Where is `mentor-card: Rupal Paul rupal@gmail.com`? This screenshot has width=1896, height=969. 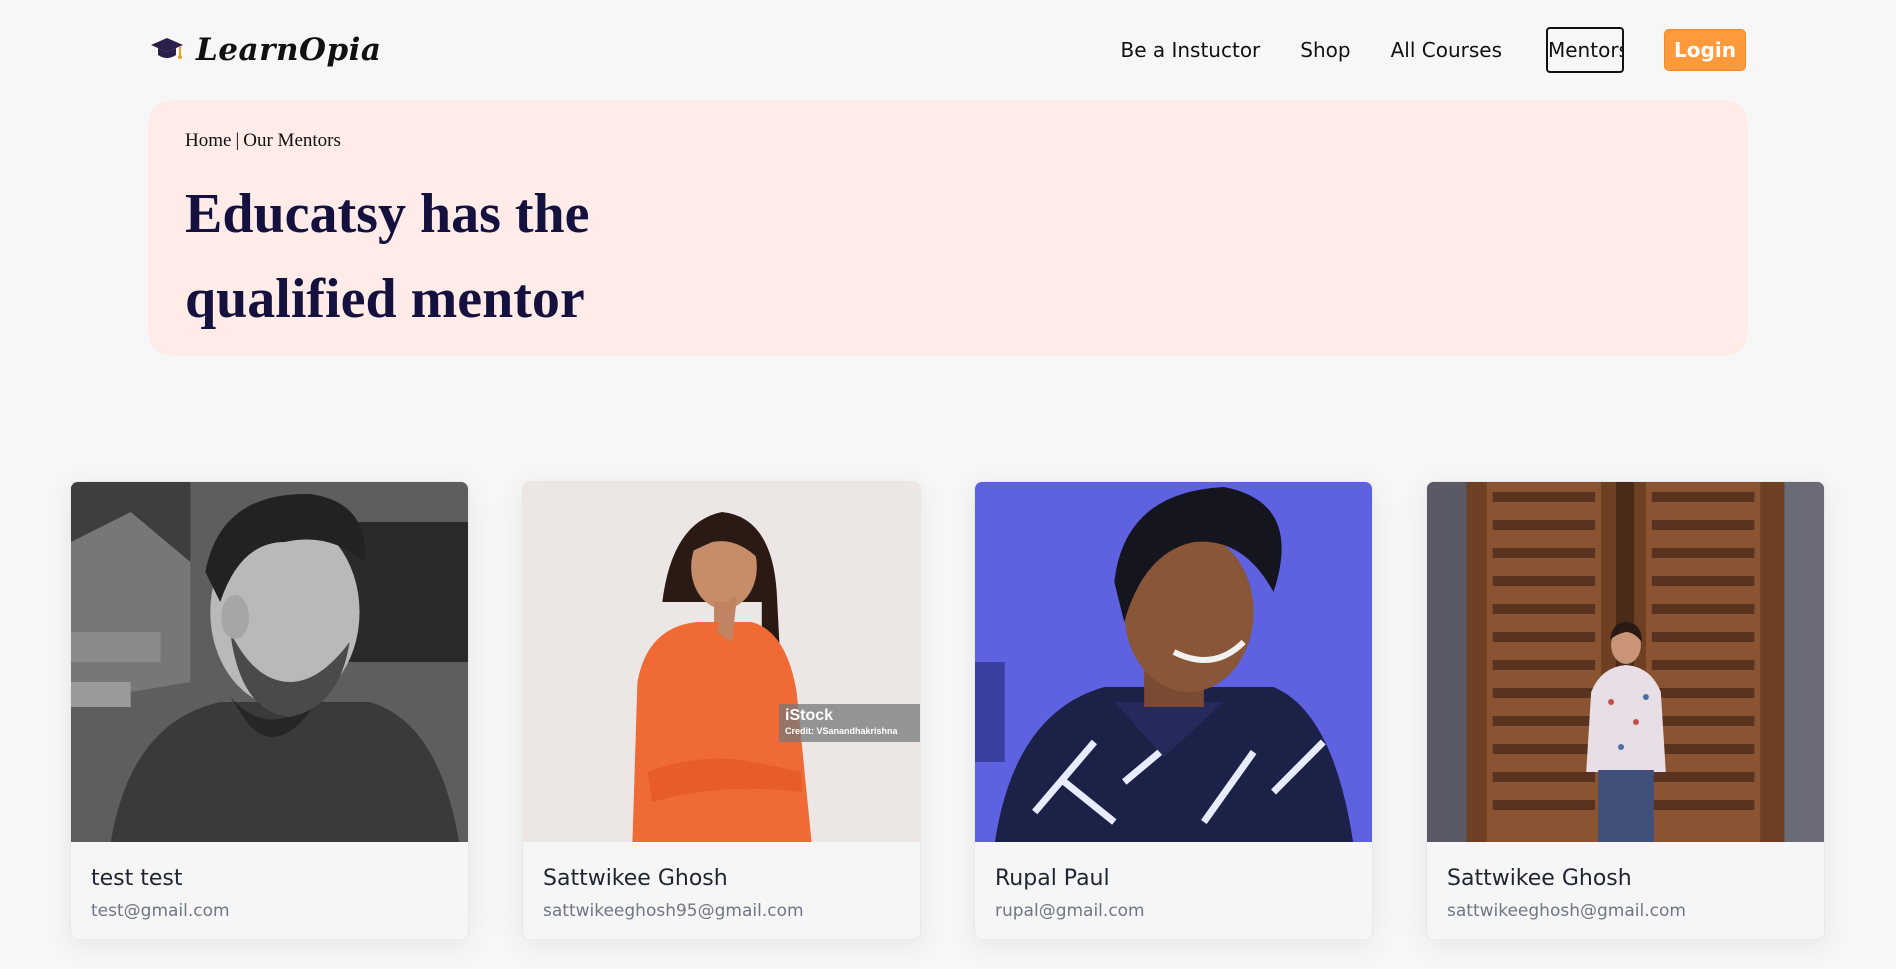
mentor-card: Rupal Paul rupal@gmail.com is located at coordinates (1173, 710).